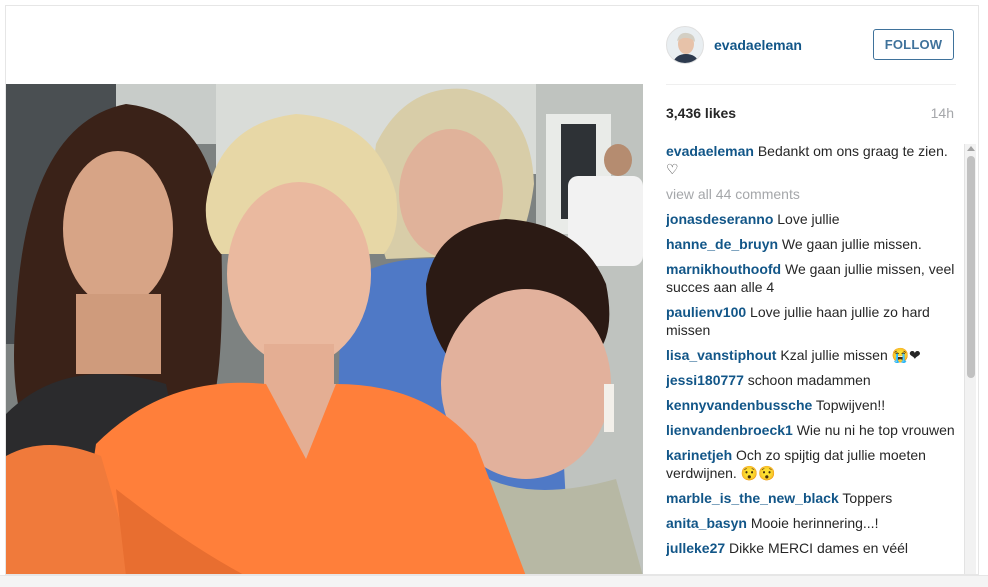 This screenshot has width=988, height=587. I want to click on comment-text: Wie nu ni he top vrouwen, so click(873, 430).